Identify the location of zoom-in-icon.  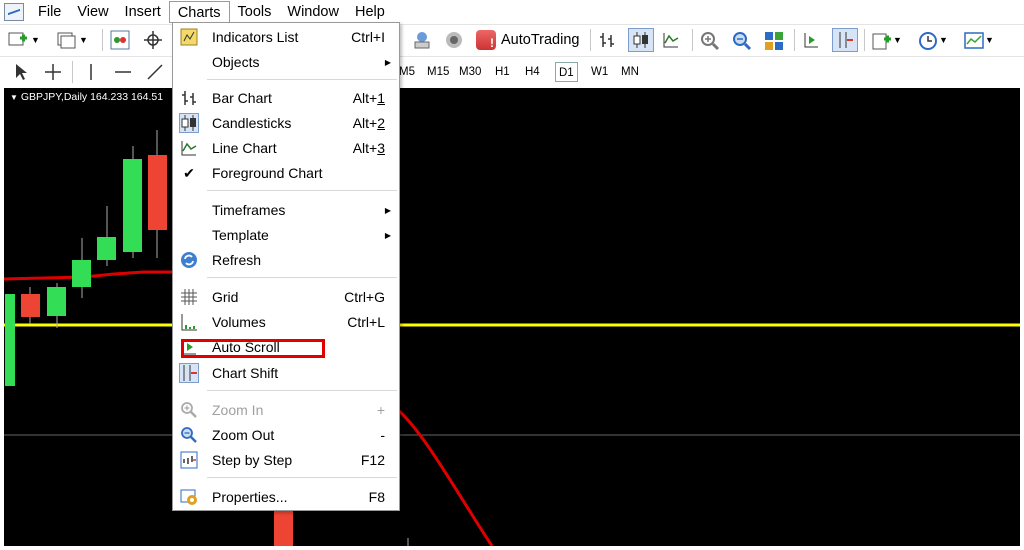
(189, 410).